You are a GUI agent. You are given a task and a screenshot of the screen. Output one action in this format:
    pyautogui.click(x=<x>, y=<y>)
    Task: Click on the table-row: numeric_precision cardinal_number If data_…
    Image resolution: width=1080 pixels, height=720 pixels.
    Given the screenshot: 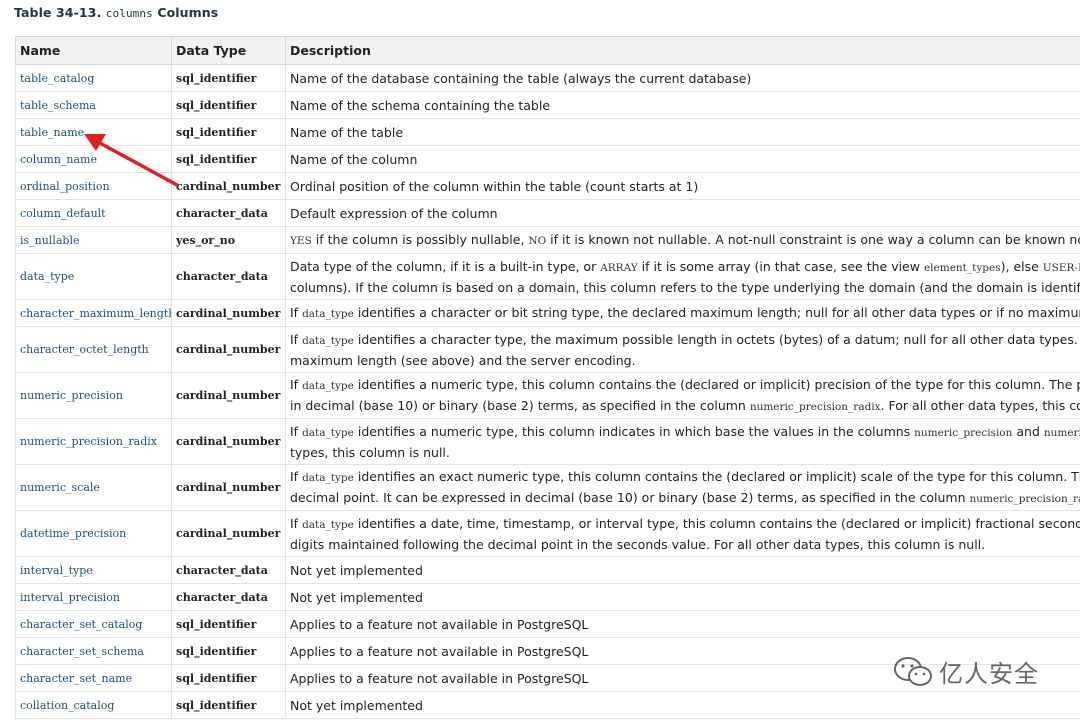 What is the action you would take?
    pyautogui.click(x=547, y=395)
    